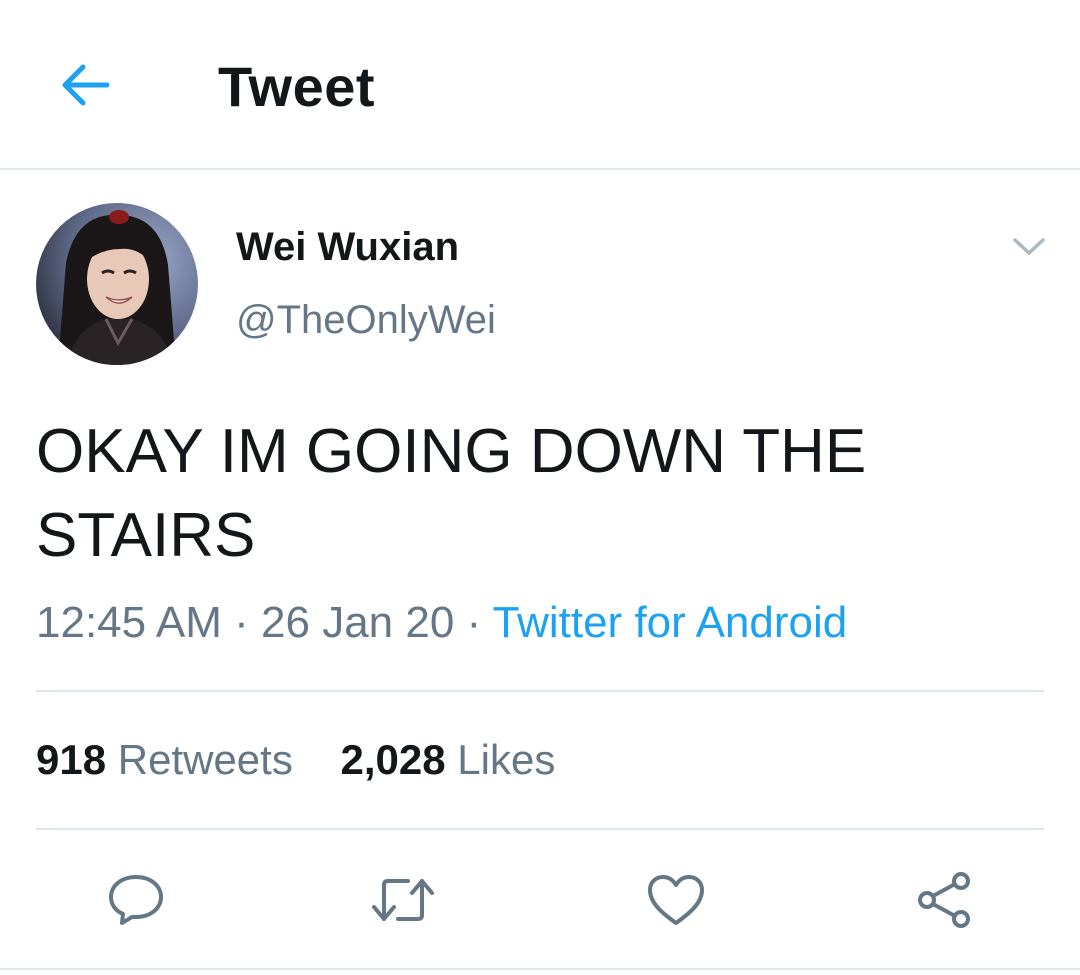  I want to click on reply-icon, so click(136, 900).